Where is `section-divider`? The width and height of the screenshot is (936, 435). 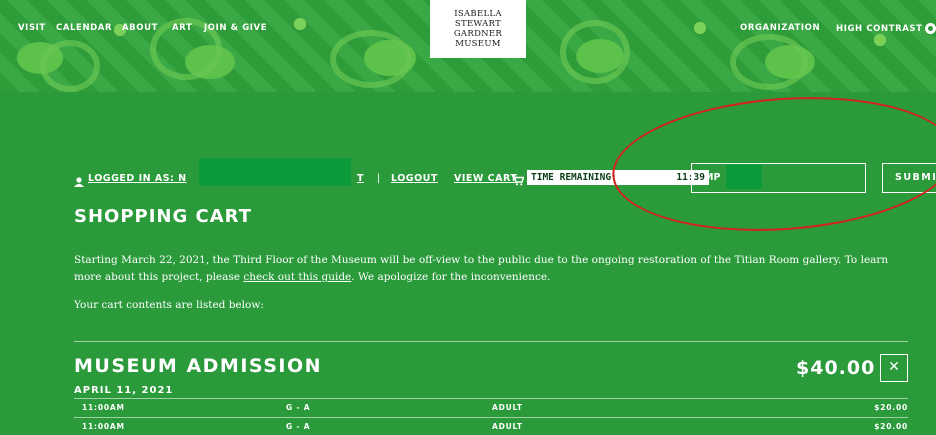
section-divider is located at coordinates (491, 341).